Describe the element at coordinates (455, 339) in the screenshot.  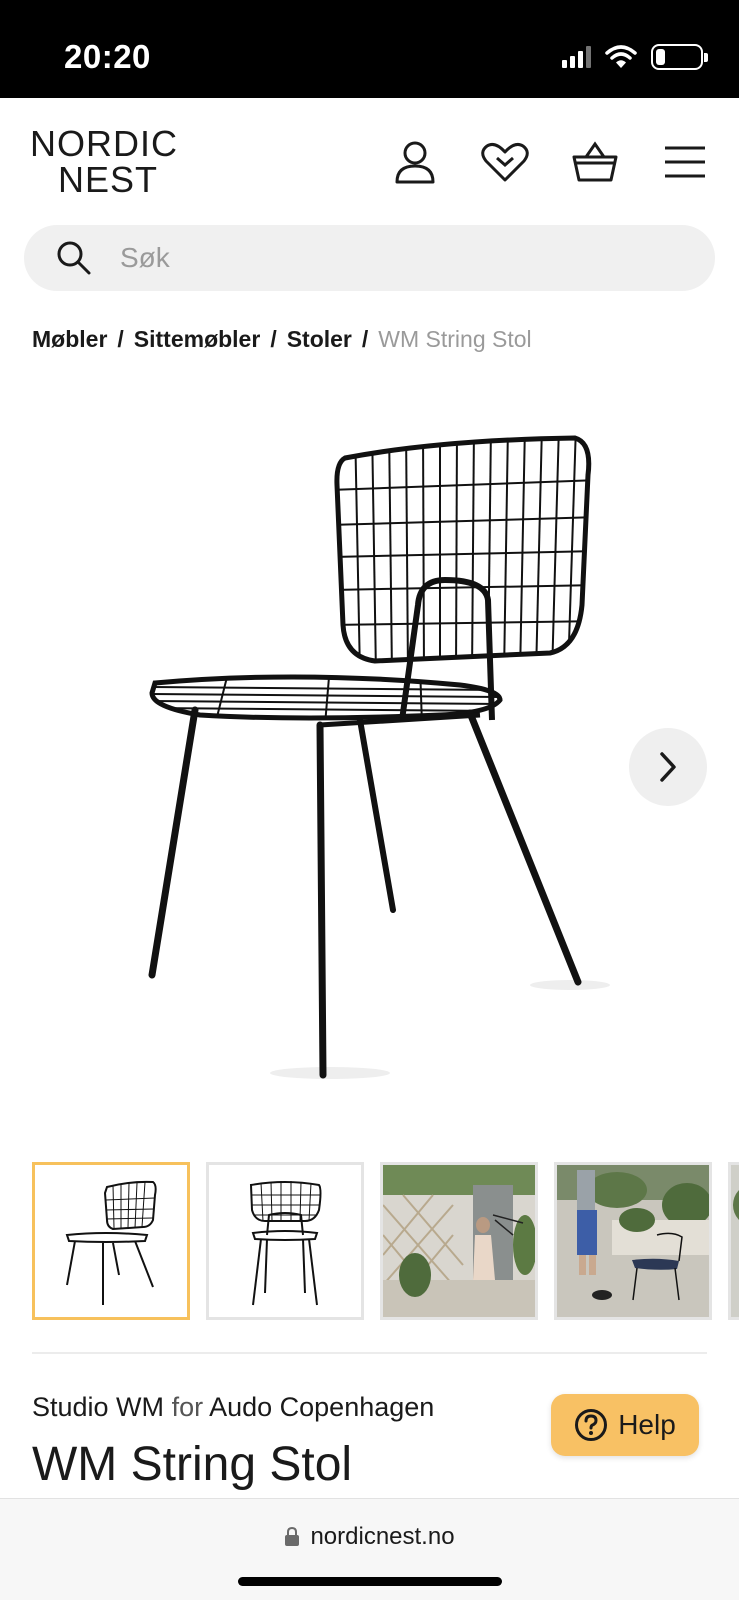
I see `breadcrumb-current: WM String Stol` at that location.